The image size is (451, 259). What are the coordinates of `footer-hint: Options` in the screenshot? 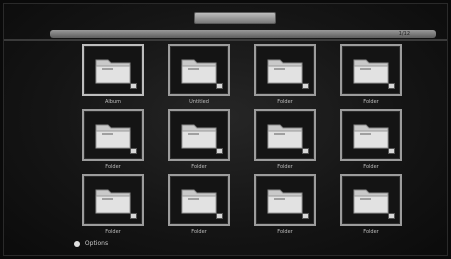 It's located at (91, 243).